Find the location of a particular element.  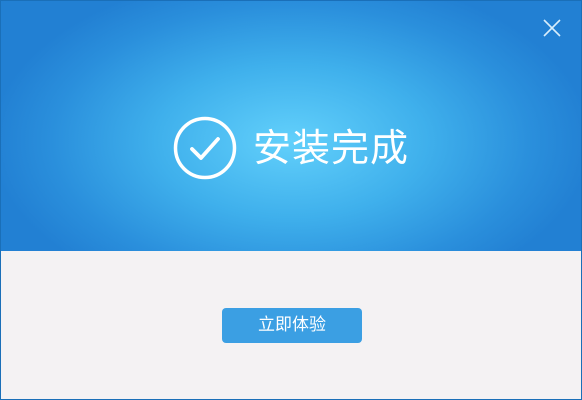

check-circle-icon is located at coordinates (205, 148).